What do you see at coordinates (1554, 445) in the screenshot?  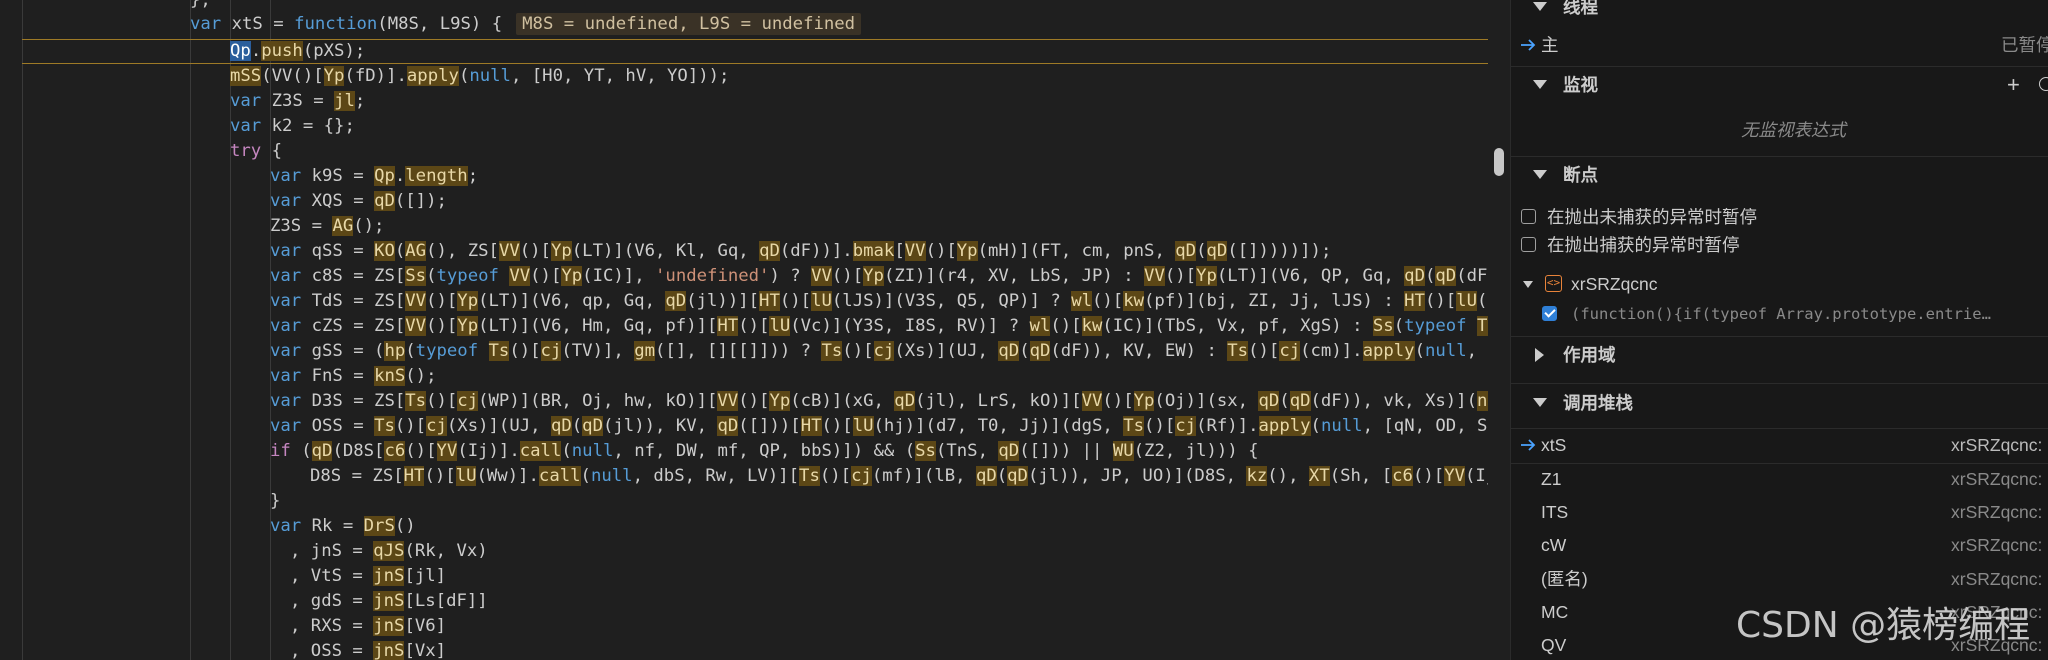 I see `frame-name: xtS` at bounding box center [1554, 445].